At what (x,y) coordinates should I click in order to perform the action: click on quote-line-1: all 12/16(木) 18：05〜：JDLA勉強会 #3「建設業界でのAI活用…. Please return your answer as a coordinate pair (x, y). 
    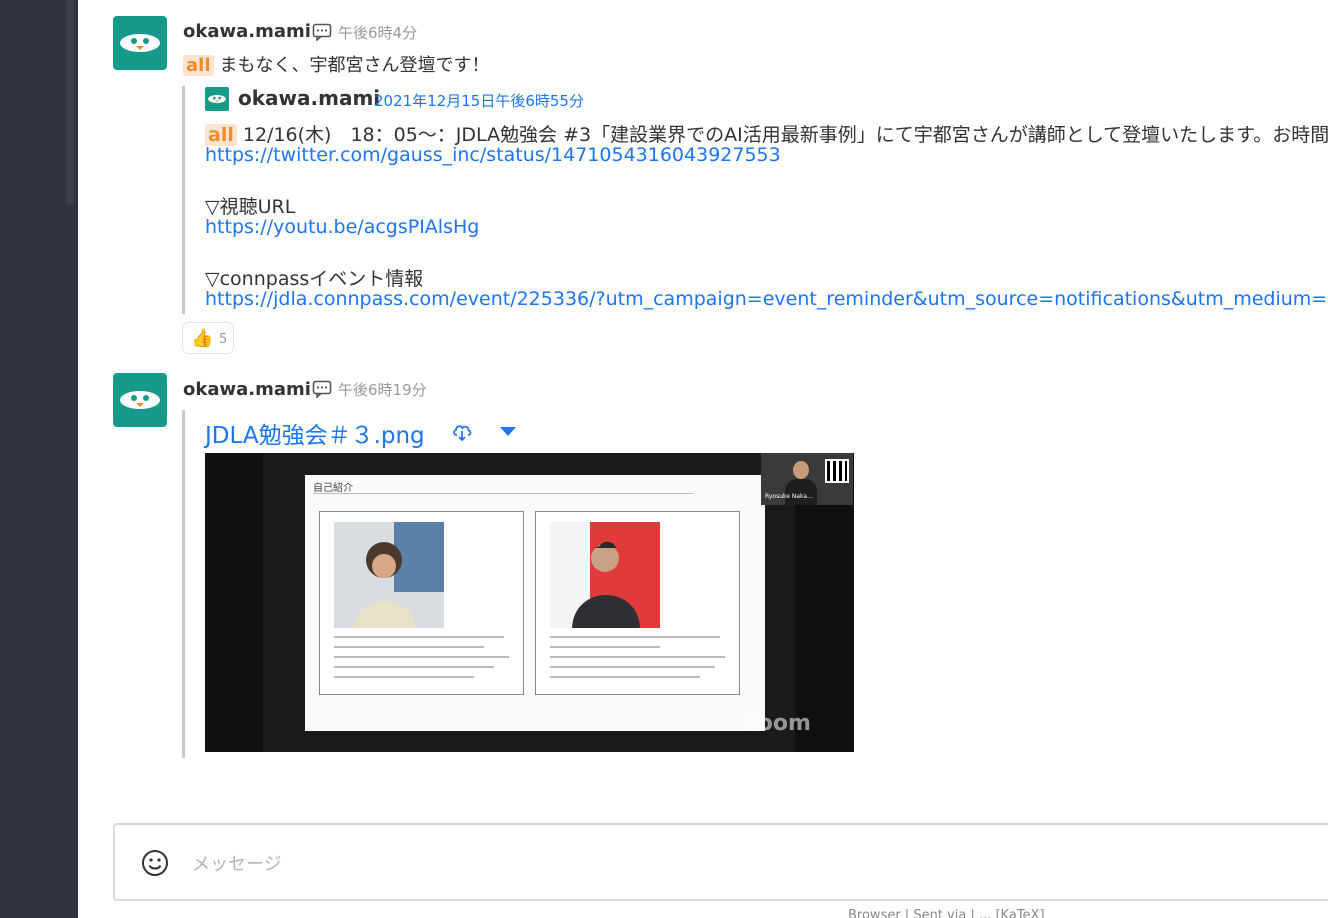
    Looking at the image, I should click on (766, 133).